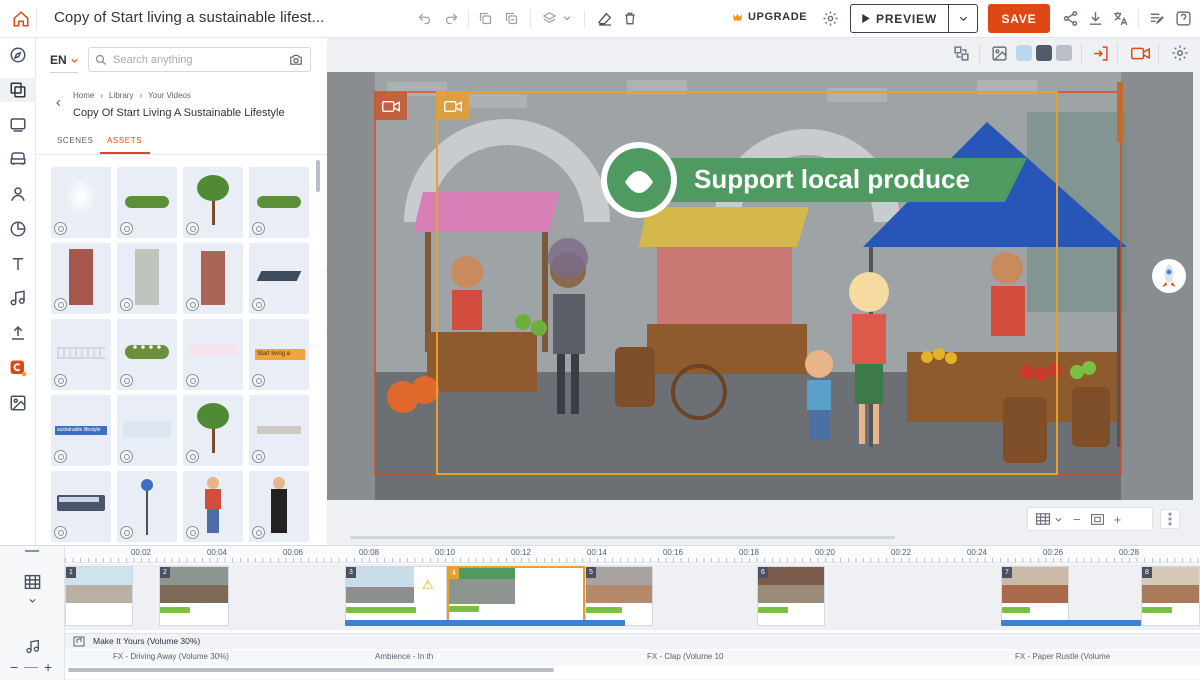 The width and height of the screenshot is (1200, 680). What do you see at coordinates (279, 430) in the screenshot?
I see `asset-brick-wall` at bounding box center [279, 430].